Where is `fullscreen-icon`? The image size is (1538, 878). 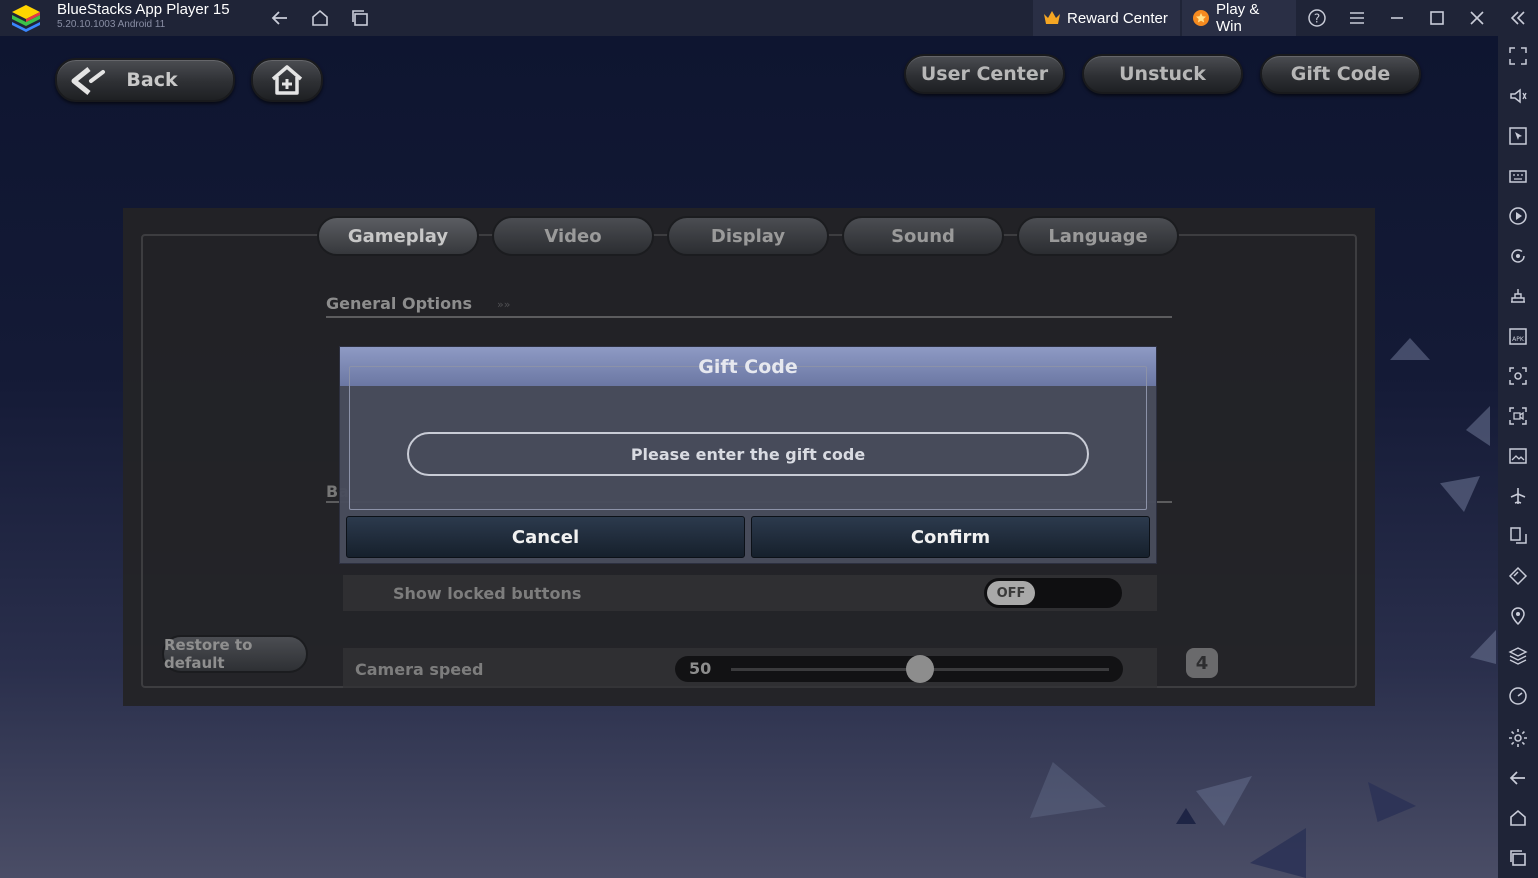 fullscreen-icon is located at coordinates (1518, 56).